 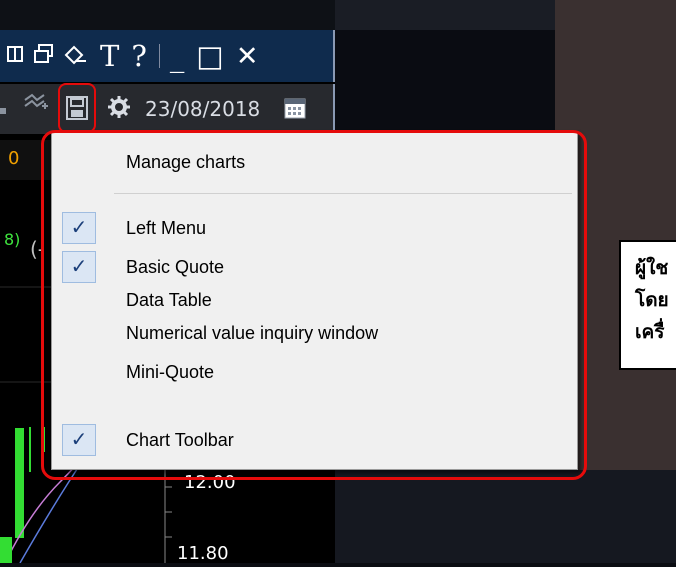 What do you see at coordinates (177, 56) in the screenshot?
I see `minimize-button: _` at bounding box center [177, 56].